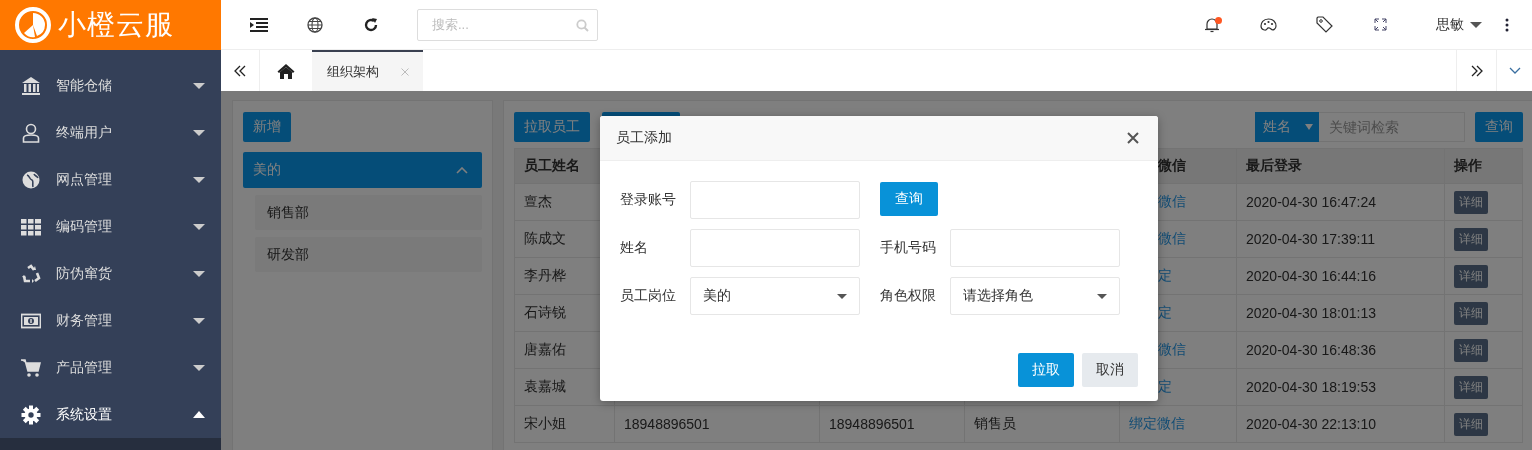 This screenshot has height=450, width=1532. What do you see at coordinates (31, 414) in the screenshot?
I see `gear-icon` at bounding box center [31, 414].